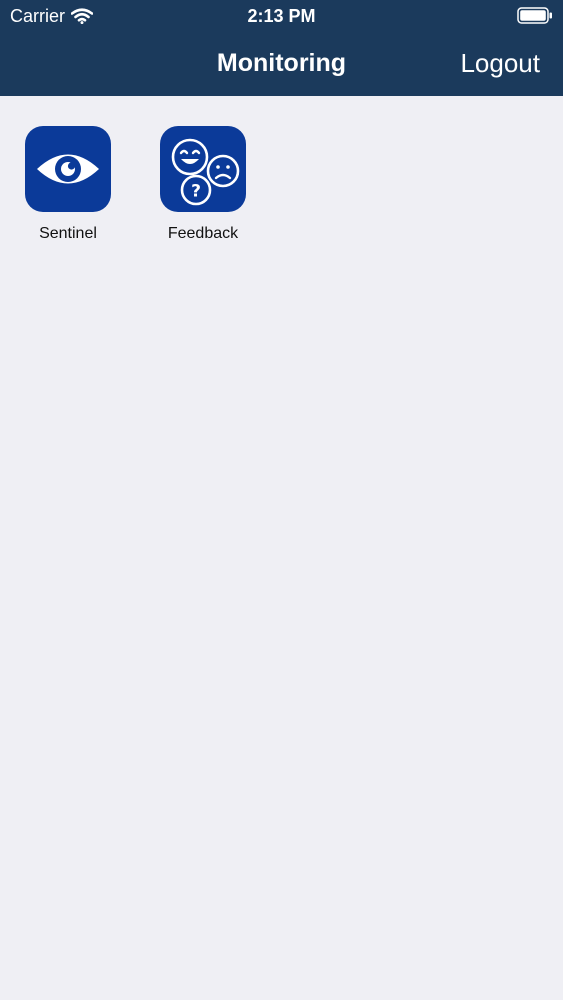  I want to click on app-tile-feedback: ? Feedback, so click(203, 185).